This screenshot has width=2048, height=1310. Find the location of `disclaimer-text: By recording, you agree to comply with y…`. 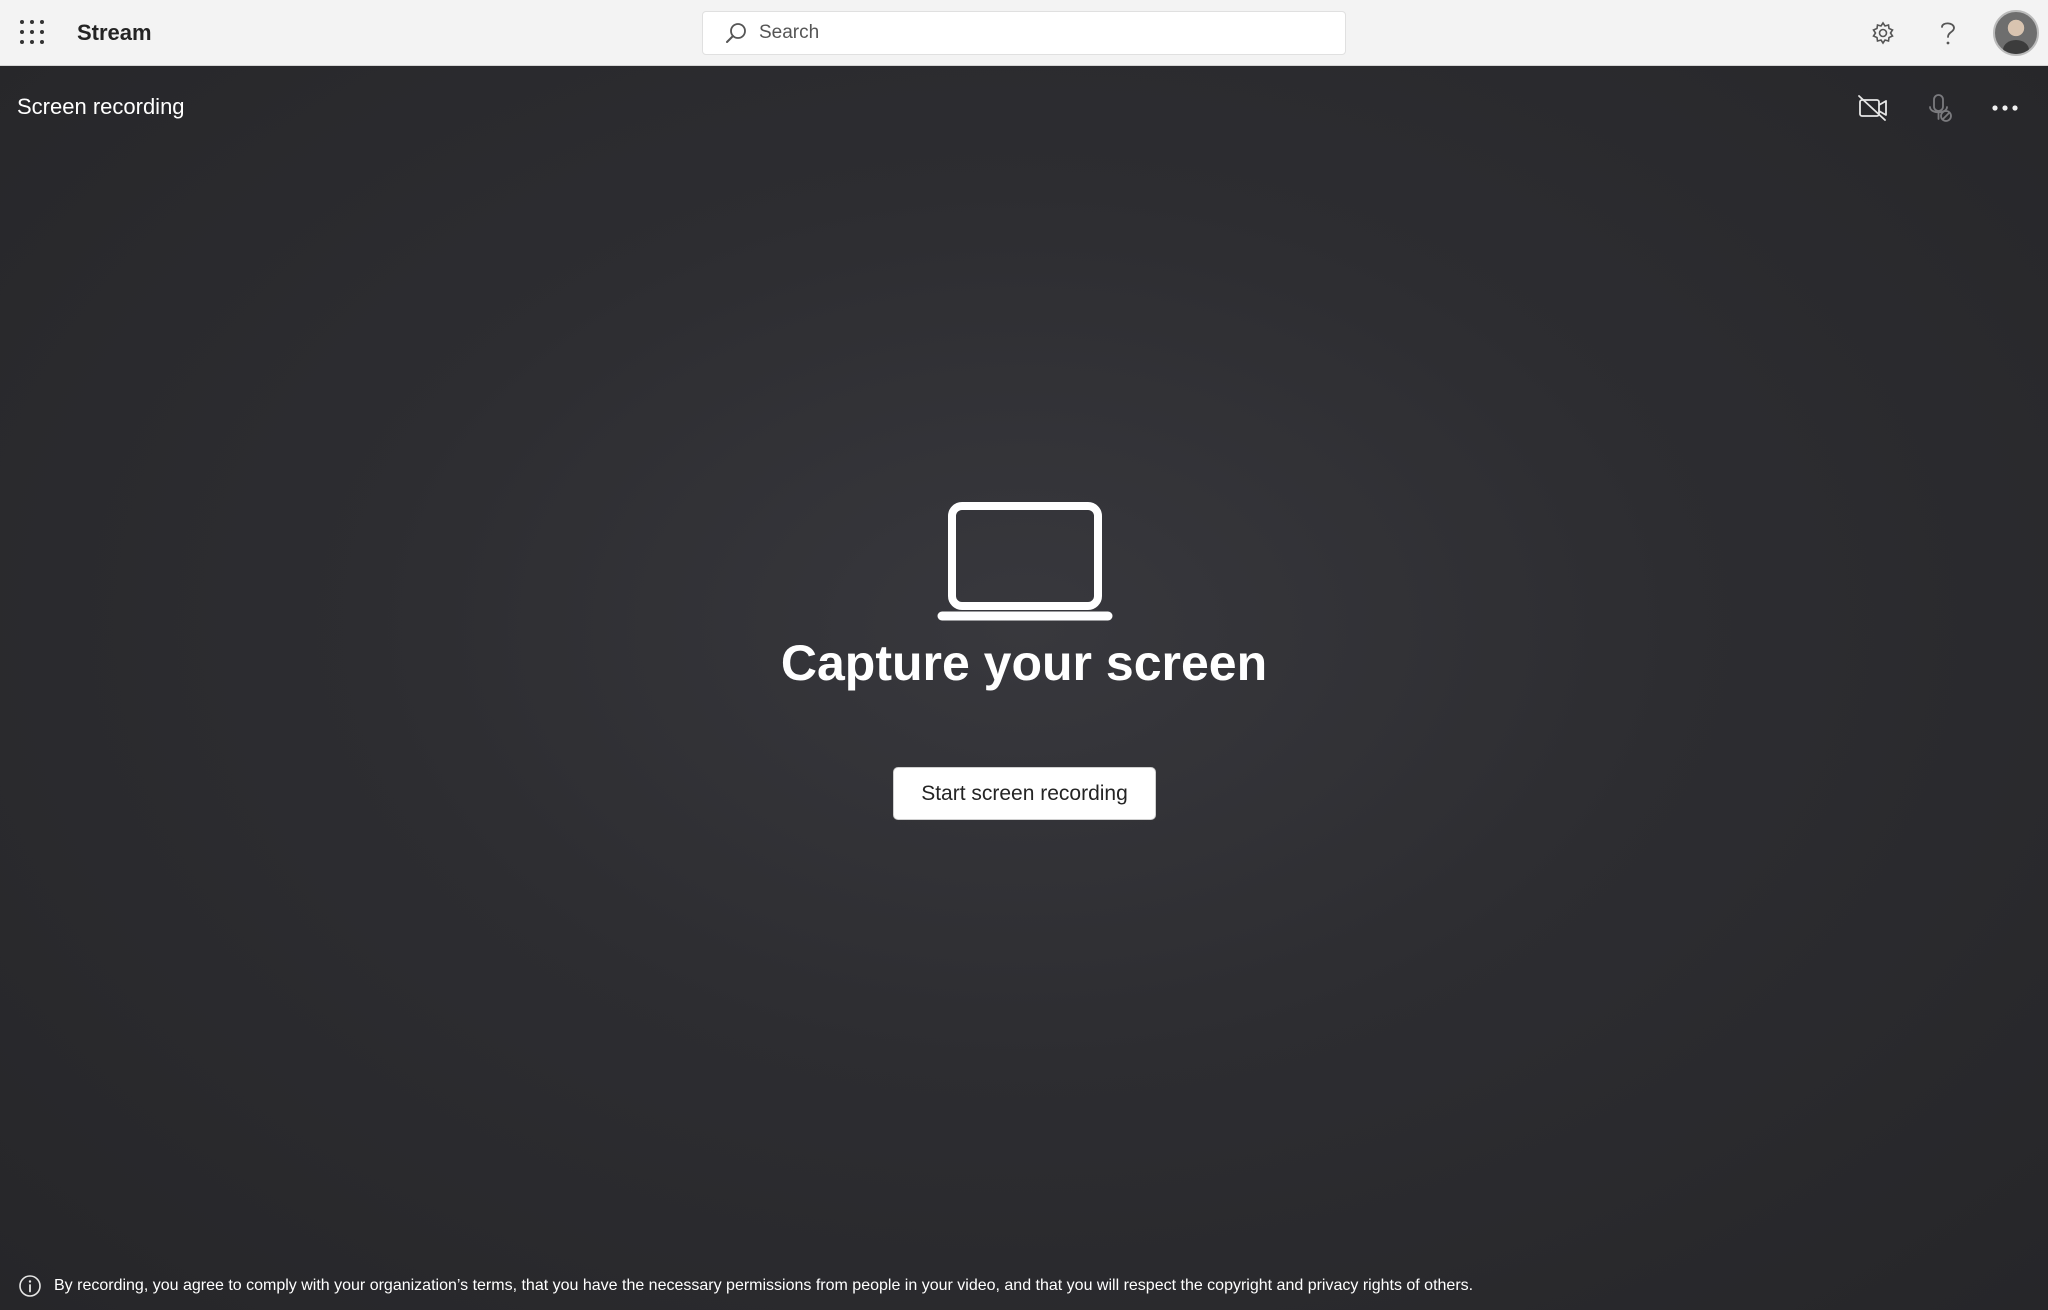

disclaimer-text: By recording, you agree to comply with y… is located at coordinates (764, 1285).